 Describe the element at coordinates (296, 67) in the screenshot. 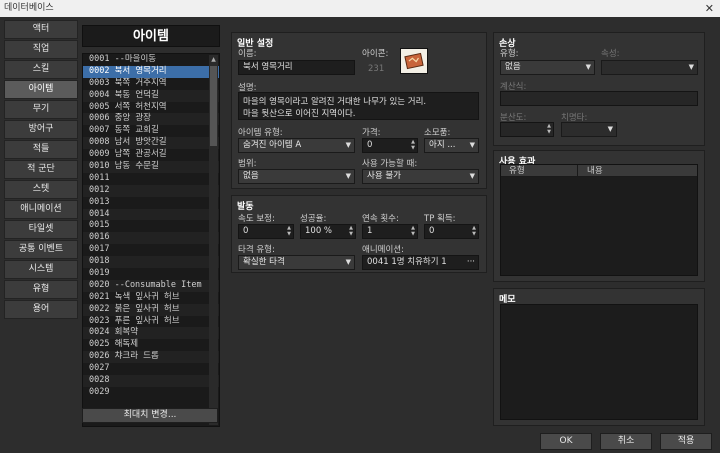

I see `name-field: 북서 영목거리` at that location.